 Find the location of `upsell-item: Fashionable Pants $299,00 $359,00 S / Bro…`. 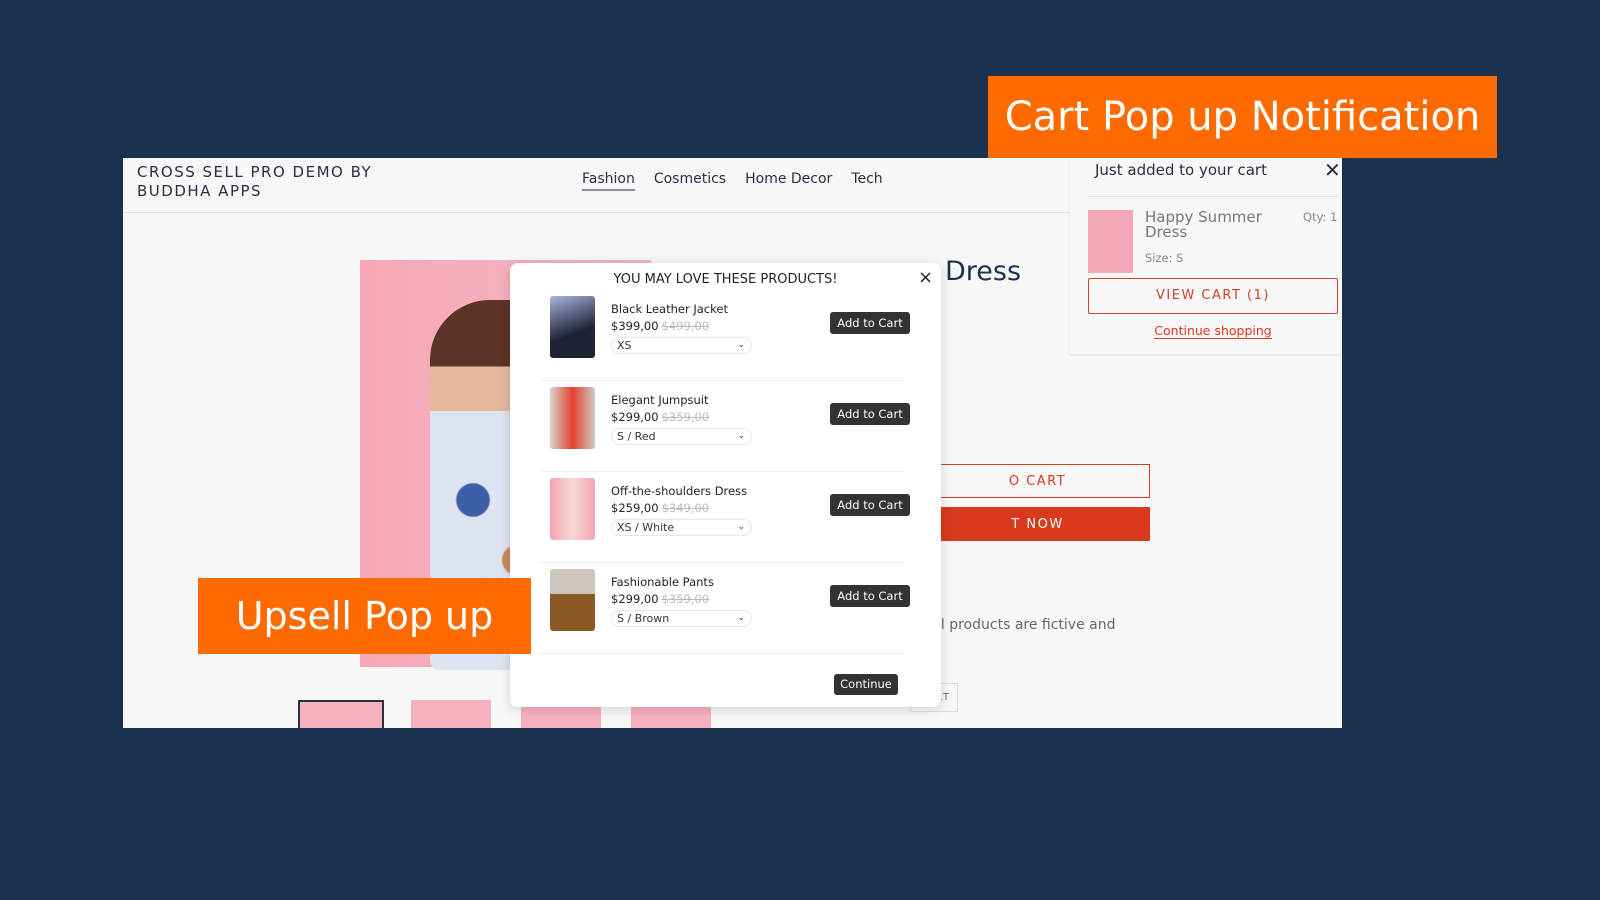

upsell-item: Fashionable Pants $299,00 $359,00 S / Bro… is located at coordinates (725, 608).